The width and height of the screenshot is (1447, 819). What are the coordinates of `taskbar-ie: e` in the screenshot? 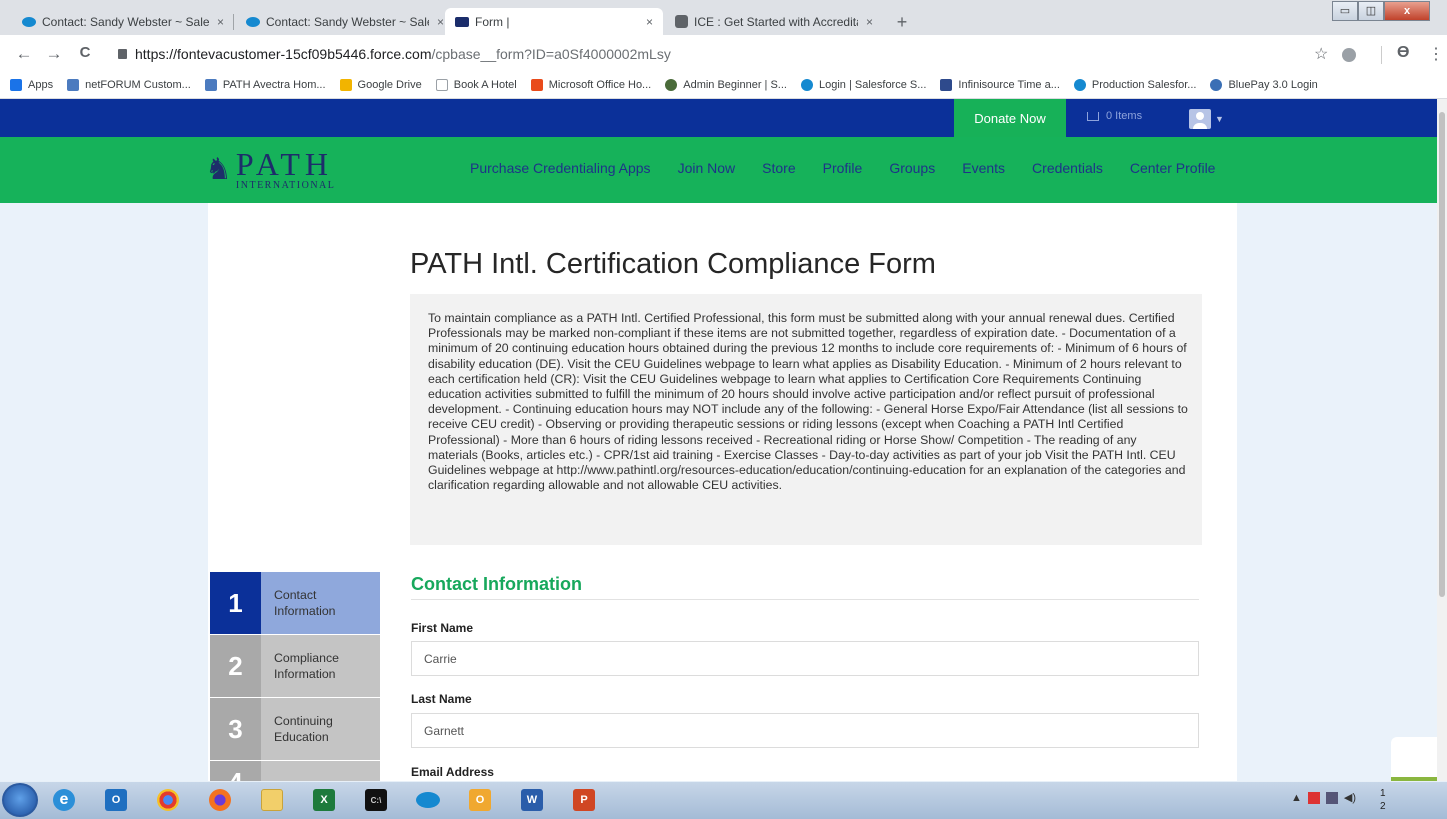 It's located at (64, 800).